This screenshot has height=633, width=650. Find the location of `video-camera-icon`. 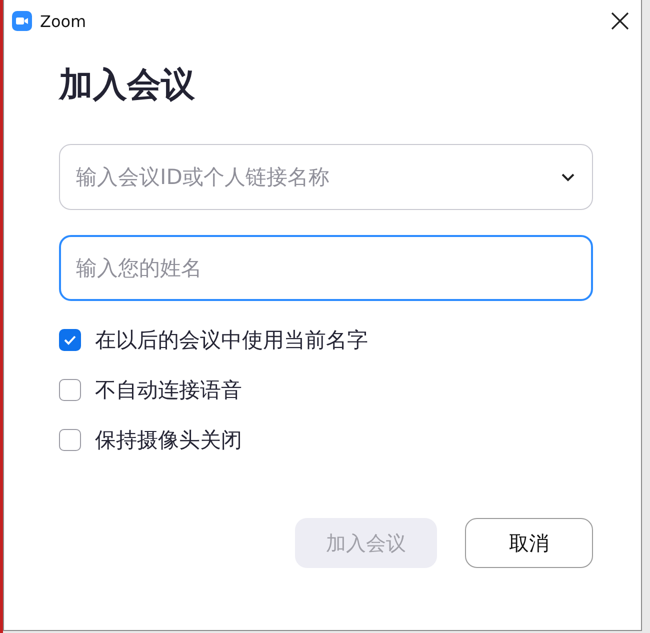

video-camera-icon is located at coordinates (22, 21).